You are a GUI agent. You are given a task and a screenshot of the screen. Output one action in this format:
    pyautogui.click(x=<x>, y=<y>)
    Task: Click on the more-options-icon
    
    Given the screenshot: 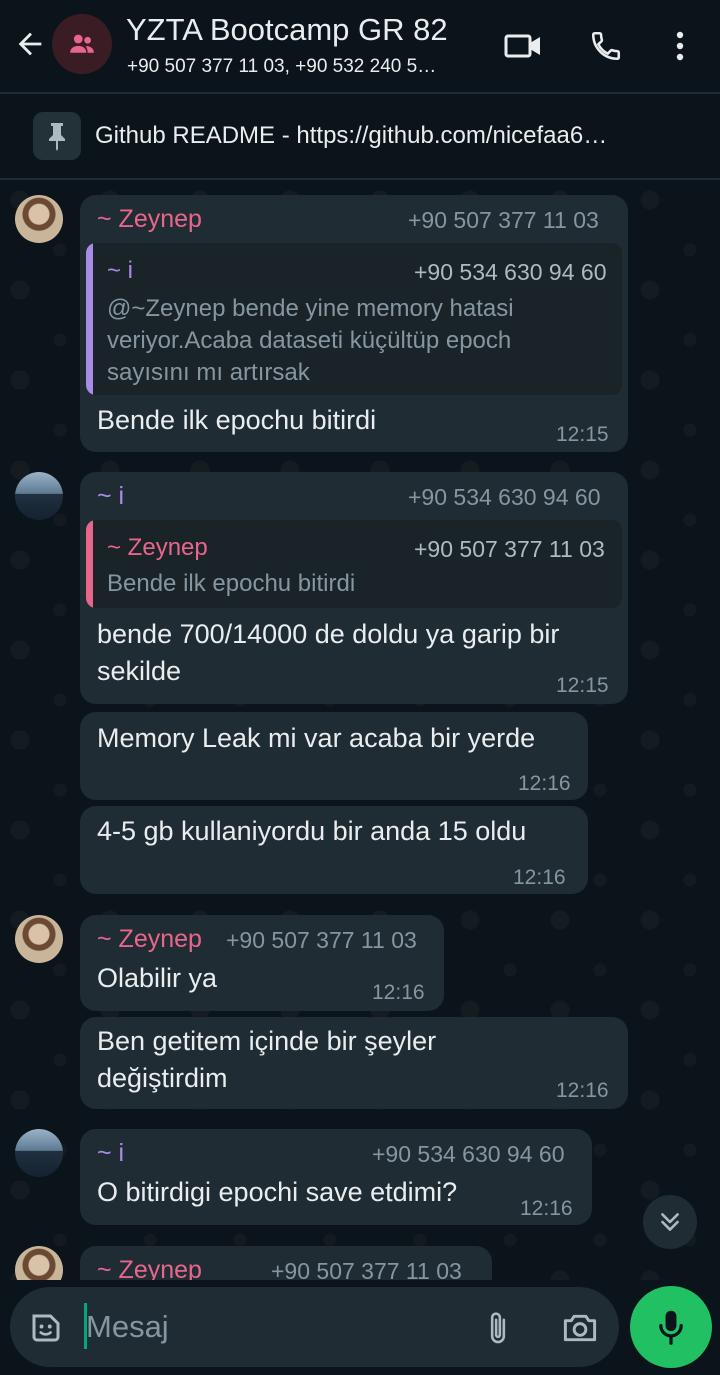 What is the action you would take?
    pyautogui.click(x=680, y=46)
    